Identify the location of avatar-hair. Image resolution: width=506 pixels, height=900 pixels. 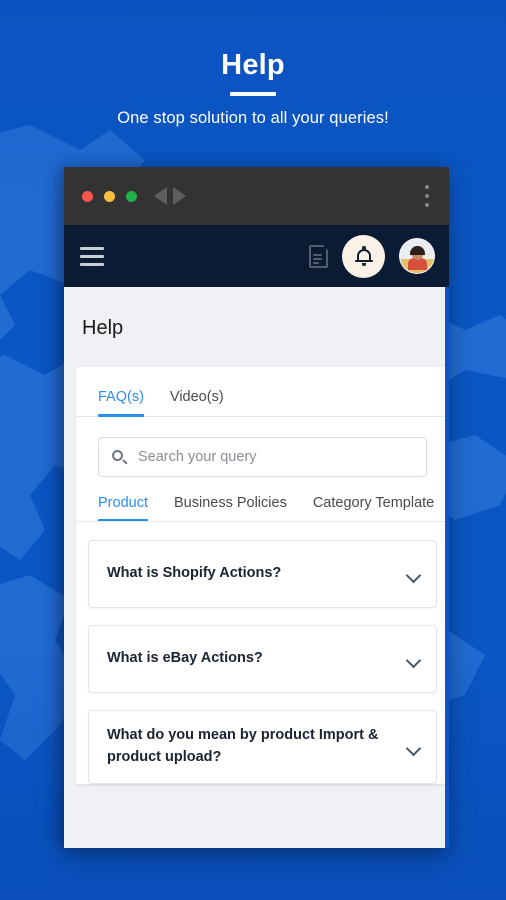
(417, 250).